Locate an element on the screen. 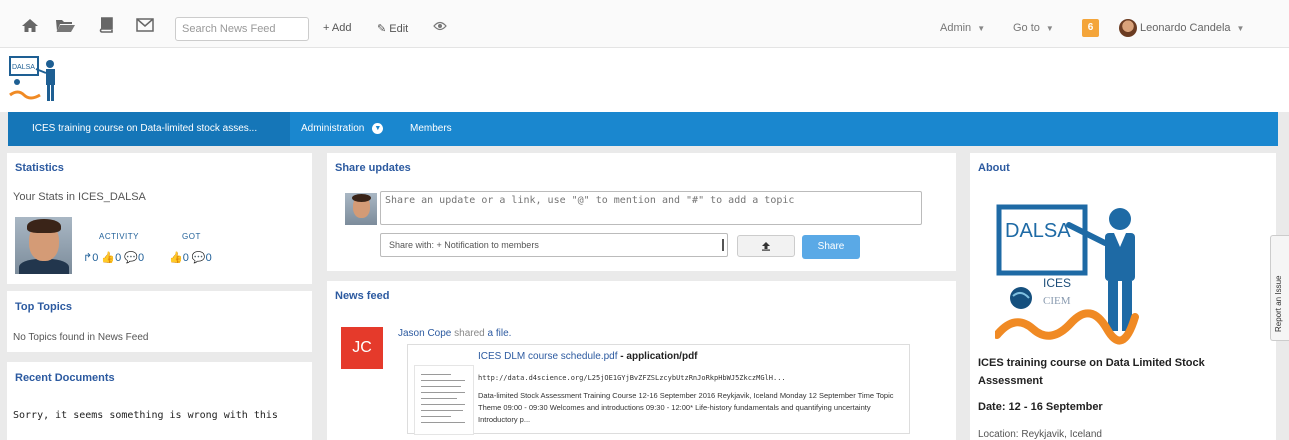  share-with-select: Share with: + Notification to members is located at coordinates (554, 245).